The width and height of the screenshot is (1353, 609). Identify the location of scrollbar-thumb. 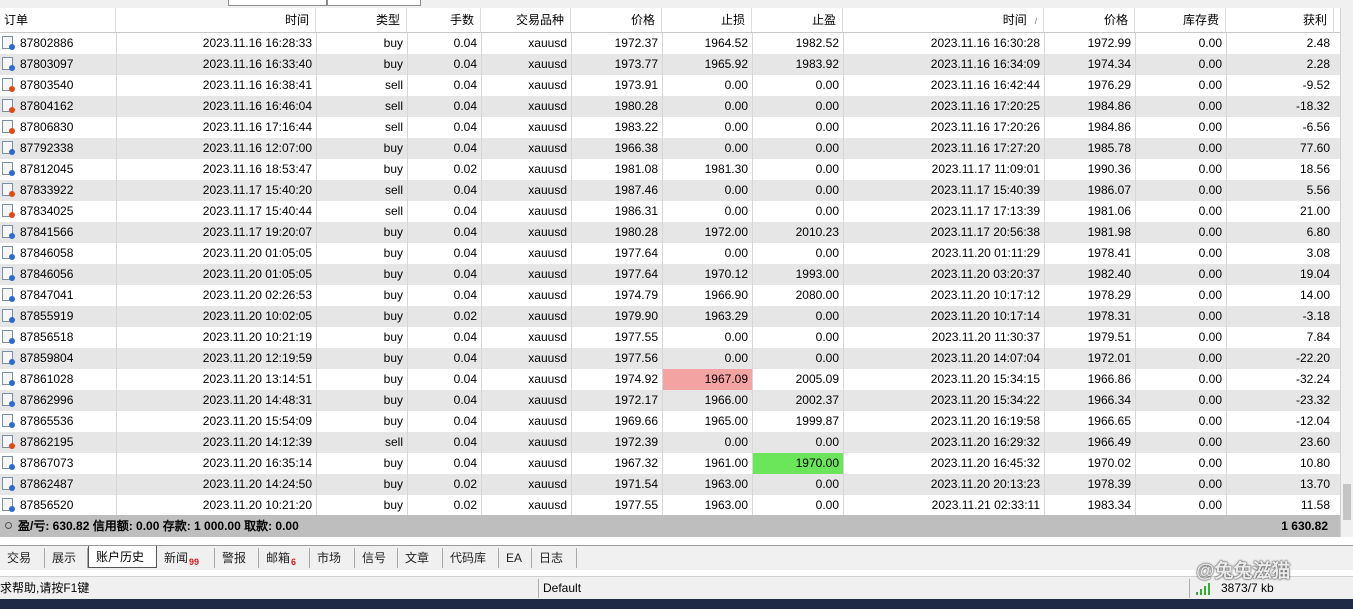
(1347, 502).